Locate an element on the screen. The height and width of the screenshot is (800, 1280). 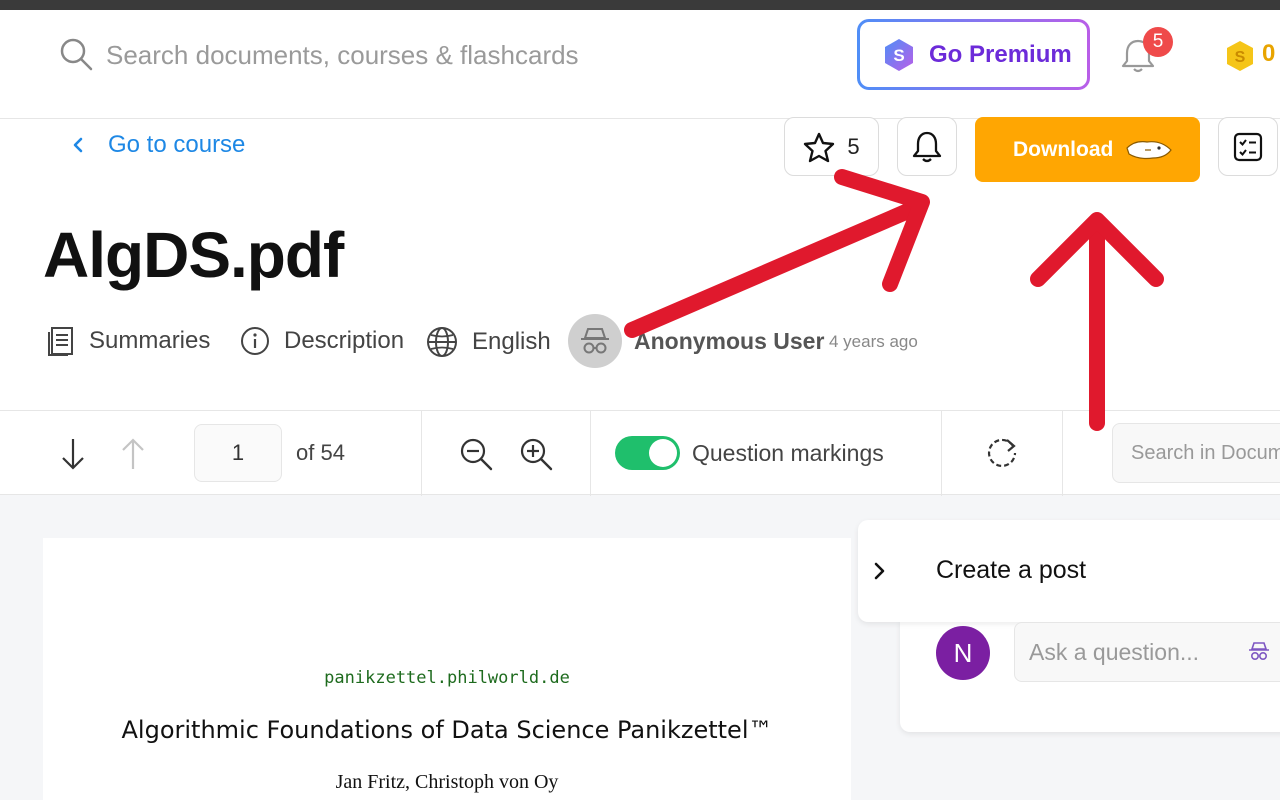
star-count: 5 is located at coordinates (853, 146).